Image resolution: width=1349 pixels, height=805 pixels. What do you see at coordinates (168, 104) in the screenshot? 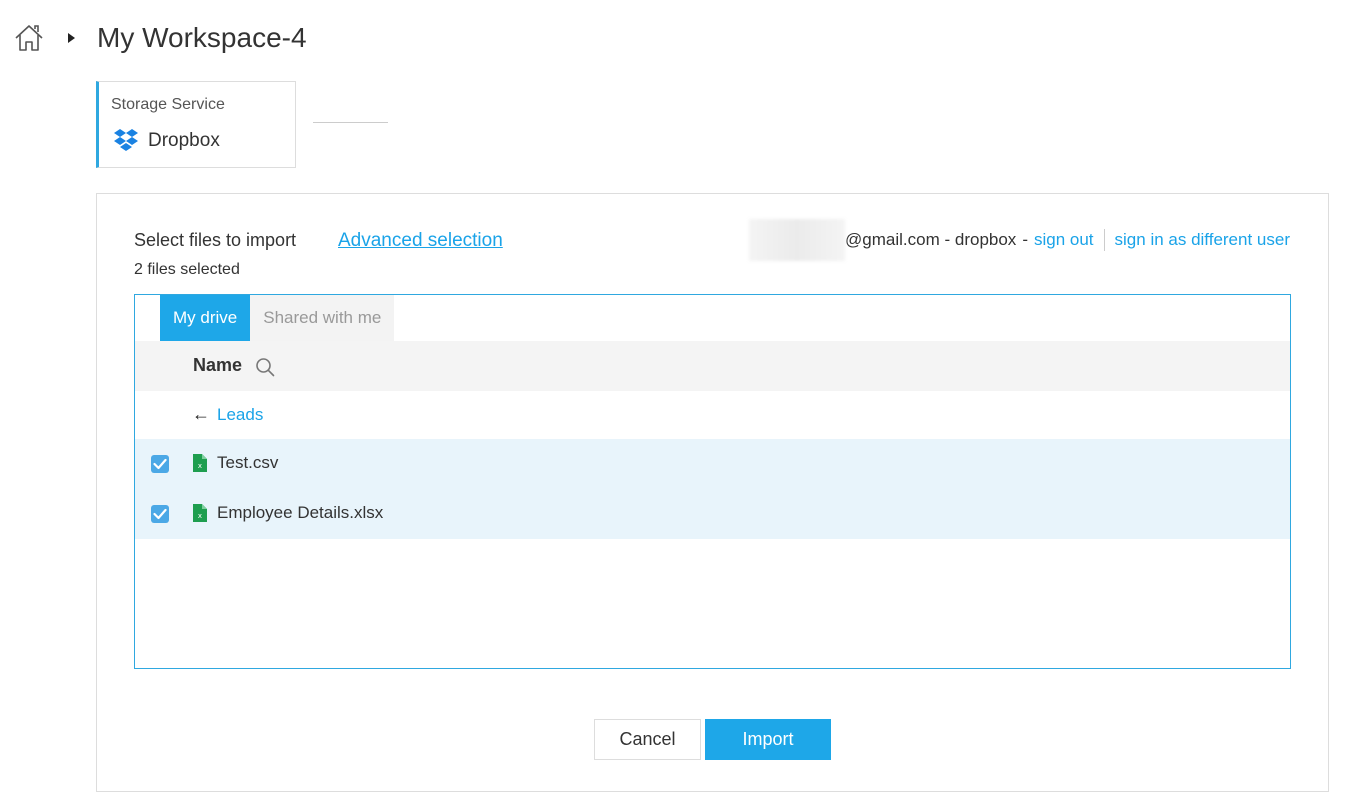
I see `storage-service-label: Storage Service` at bounding box center [168, 104].